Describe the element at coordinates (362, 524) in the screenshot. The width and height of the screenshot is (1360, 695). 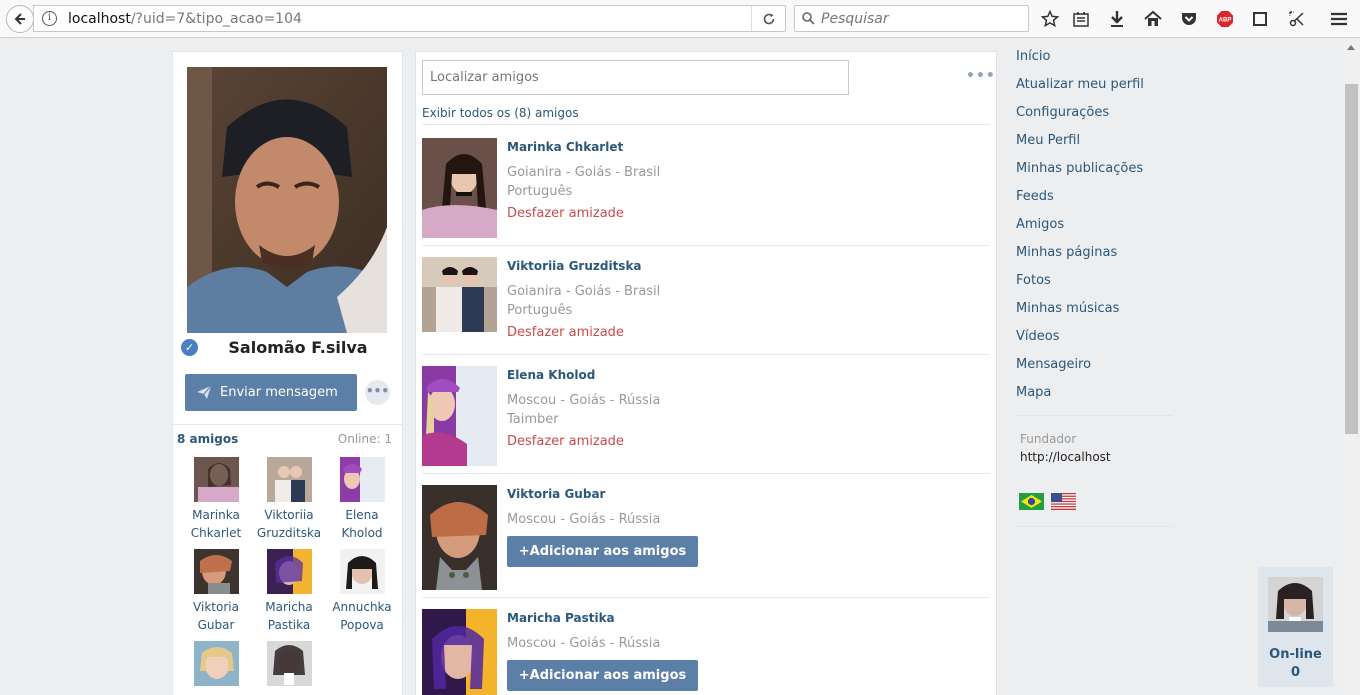
I see `friend-tile-name: Elena Kholod` at that location.